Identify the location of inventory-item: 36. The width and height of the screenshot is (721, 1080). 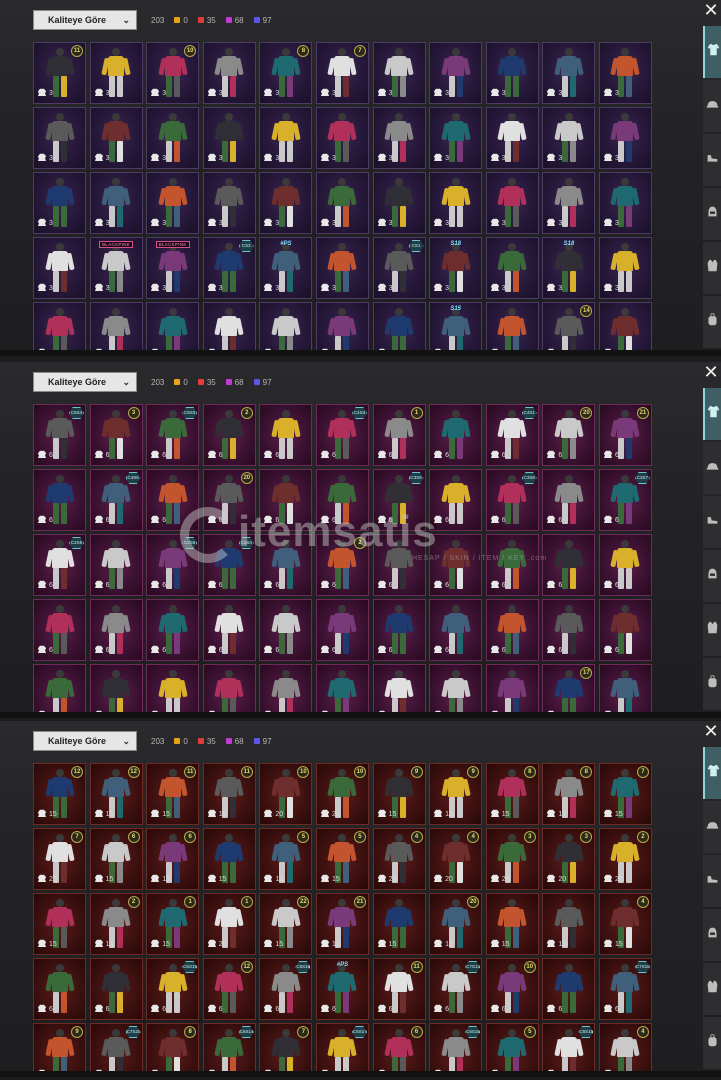
(116, 435).